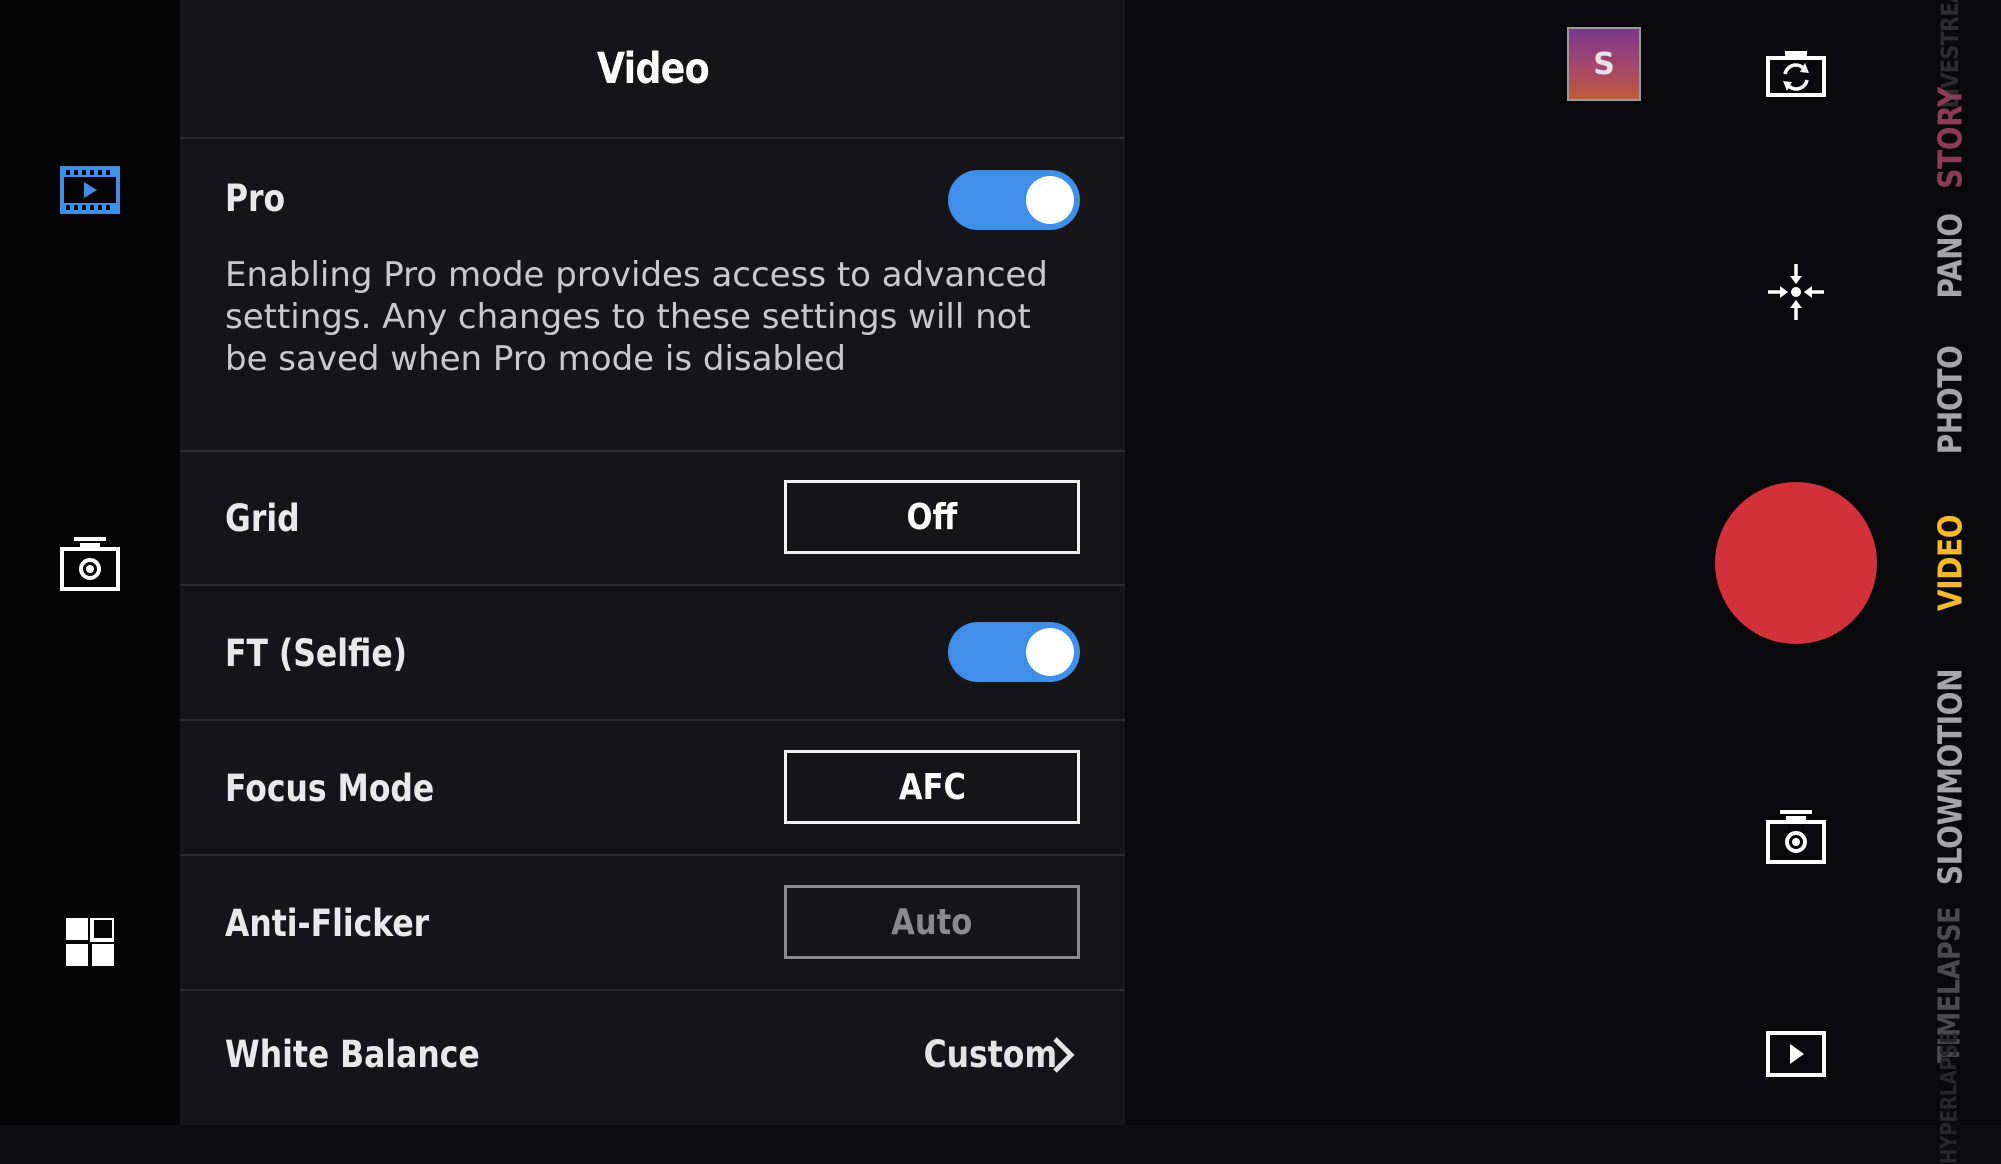 The height and width of the screenshot is (1164, 2001). What do you see at coordinates (1014, 200) in the screenshot?
I see `pro-toggle` at bounding box center [1014, 200].